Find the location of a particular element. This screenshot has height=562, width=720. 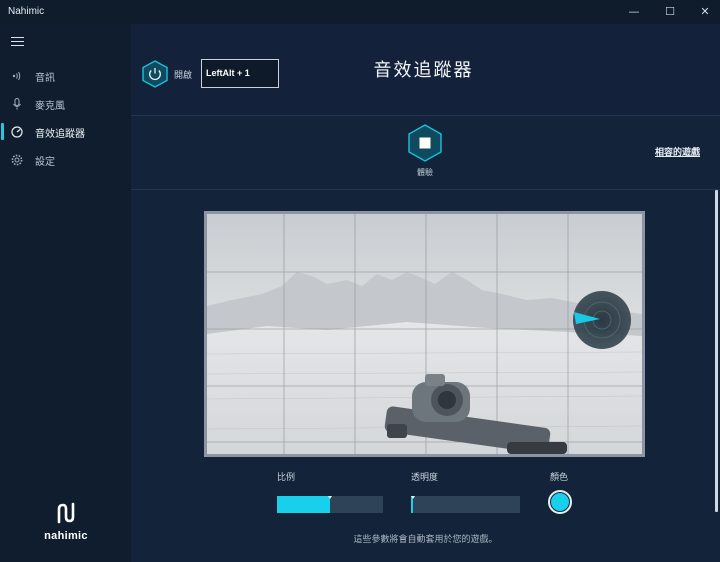

nahimic-logo-icon is located at coordinates (66, 513).